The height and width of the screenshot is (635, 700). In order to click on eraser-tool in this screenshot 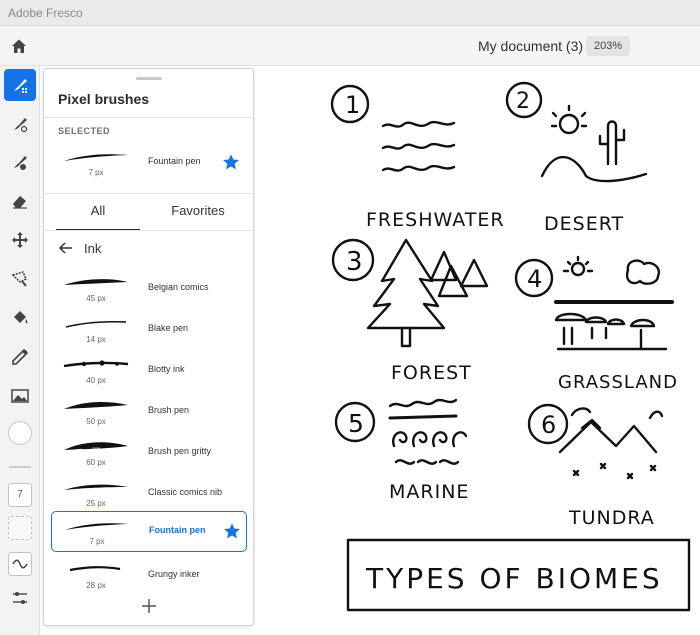, I will do `click(20, 201)`.